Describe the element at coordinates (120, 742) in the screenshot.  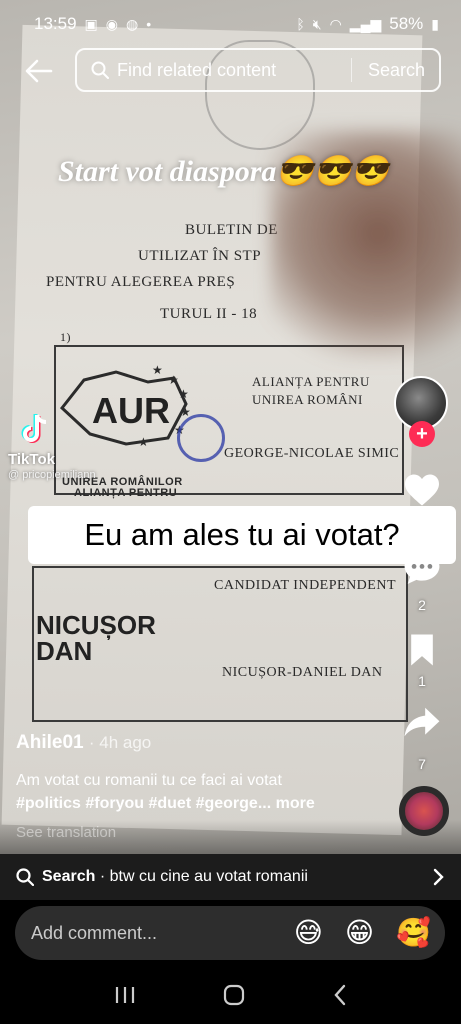
I see `post-time: · 4h ago` at that location.